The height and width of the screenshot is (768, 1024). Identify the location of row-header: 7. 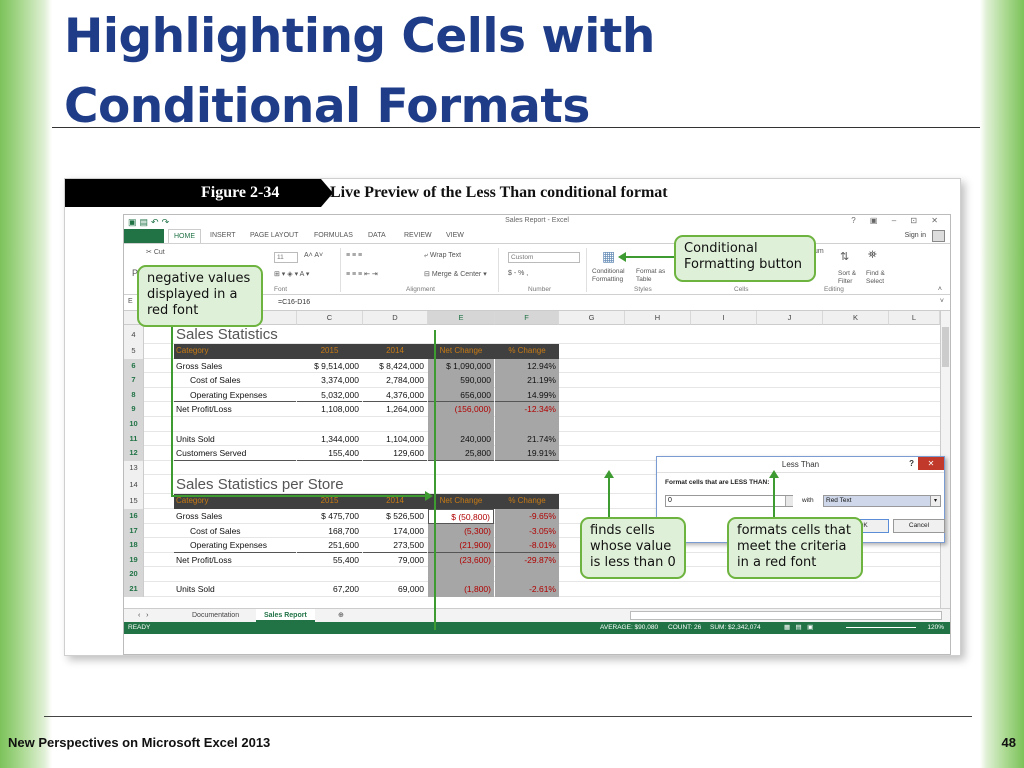
(134, 380).